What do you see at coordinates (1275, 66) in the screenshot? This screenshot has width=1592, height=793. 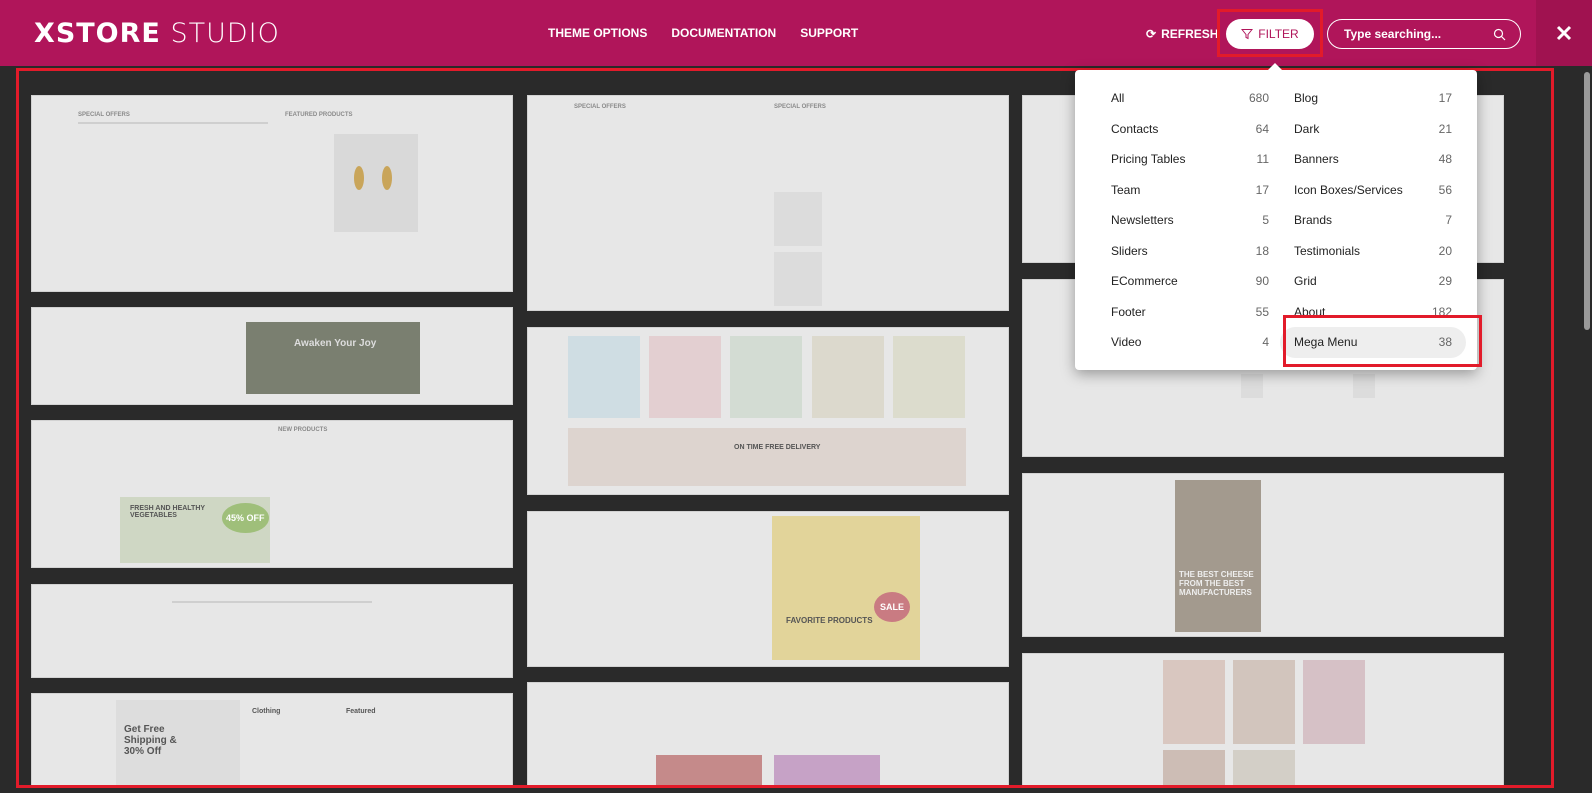 I see `dropdown-arrow` at bounding box center [1275, 66].